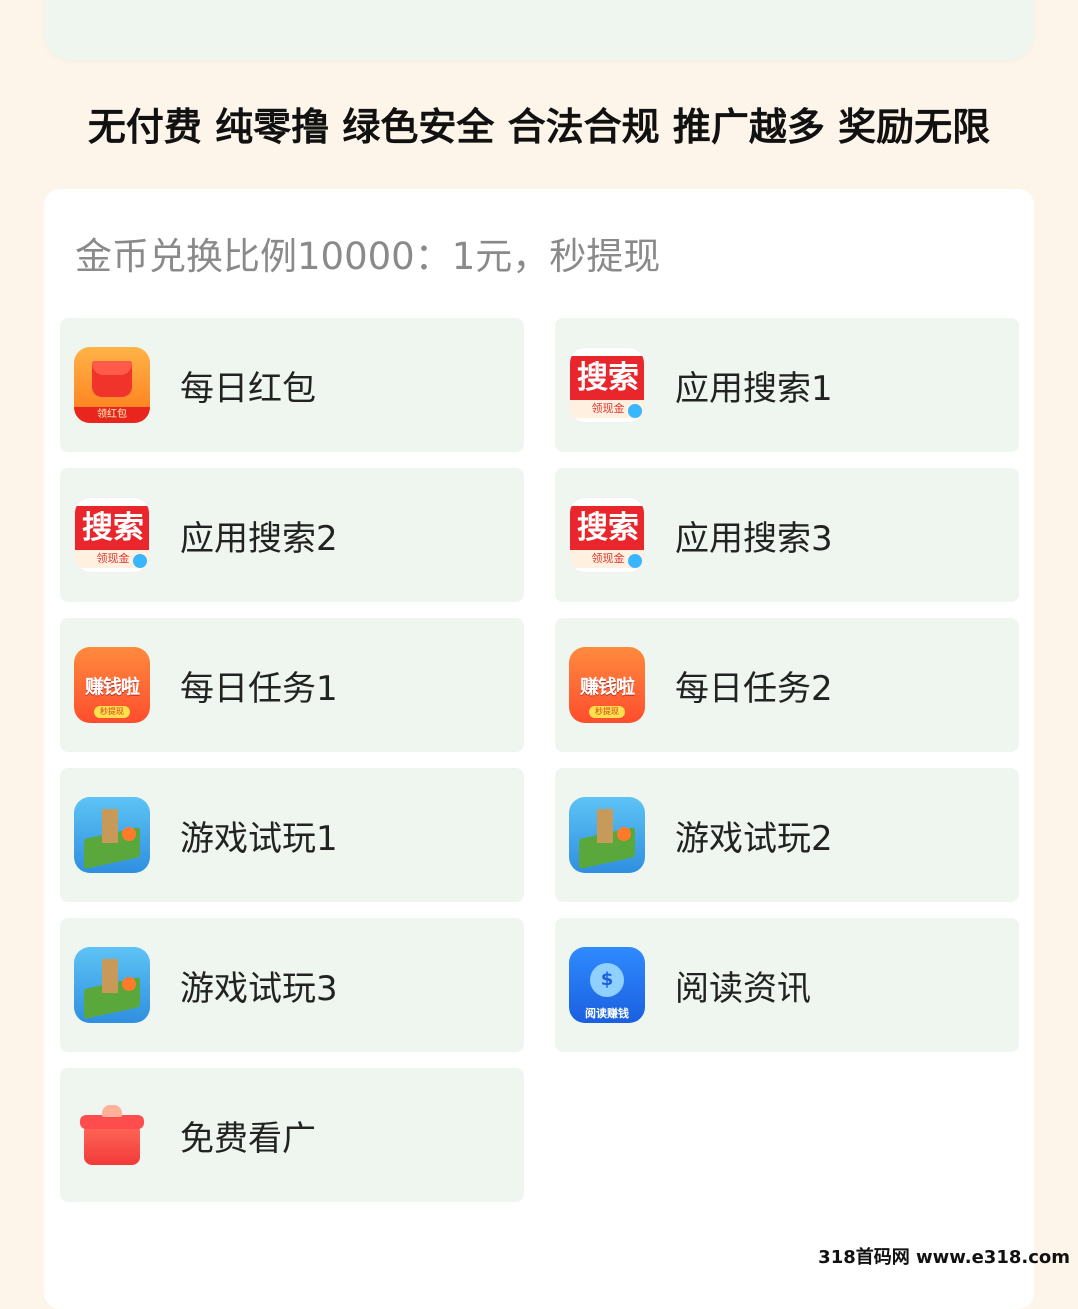 The width and height of the screenshot is (1078, 1309). Describe the element at coordinates (112, 385) in the screenshot. I see `red-packet-icon: 领红包` at that location.